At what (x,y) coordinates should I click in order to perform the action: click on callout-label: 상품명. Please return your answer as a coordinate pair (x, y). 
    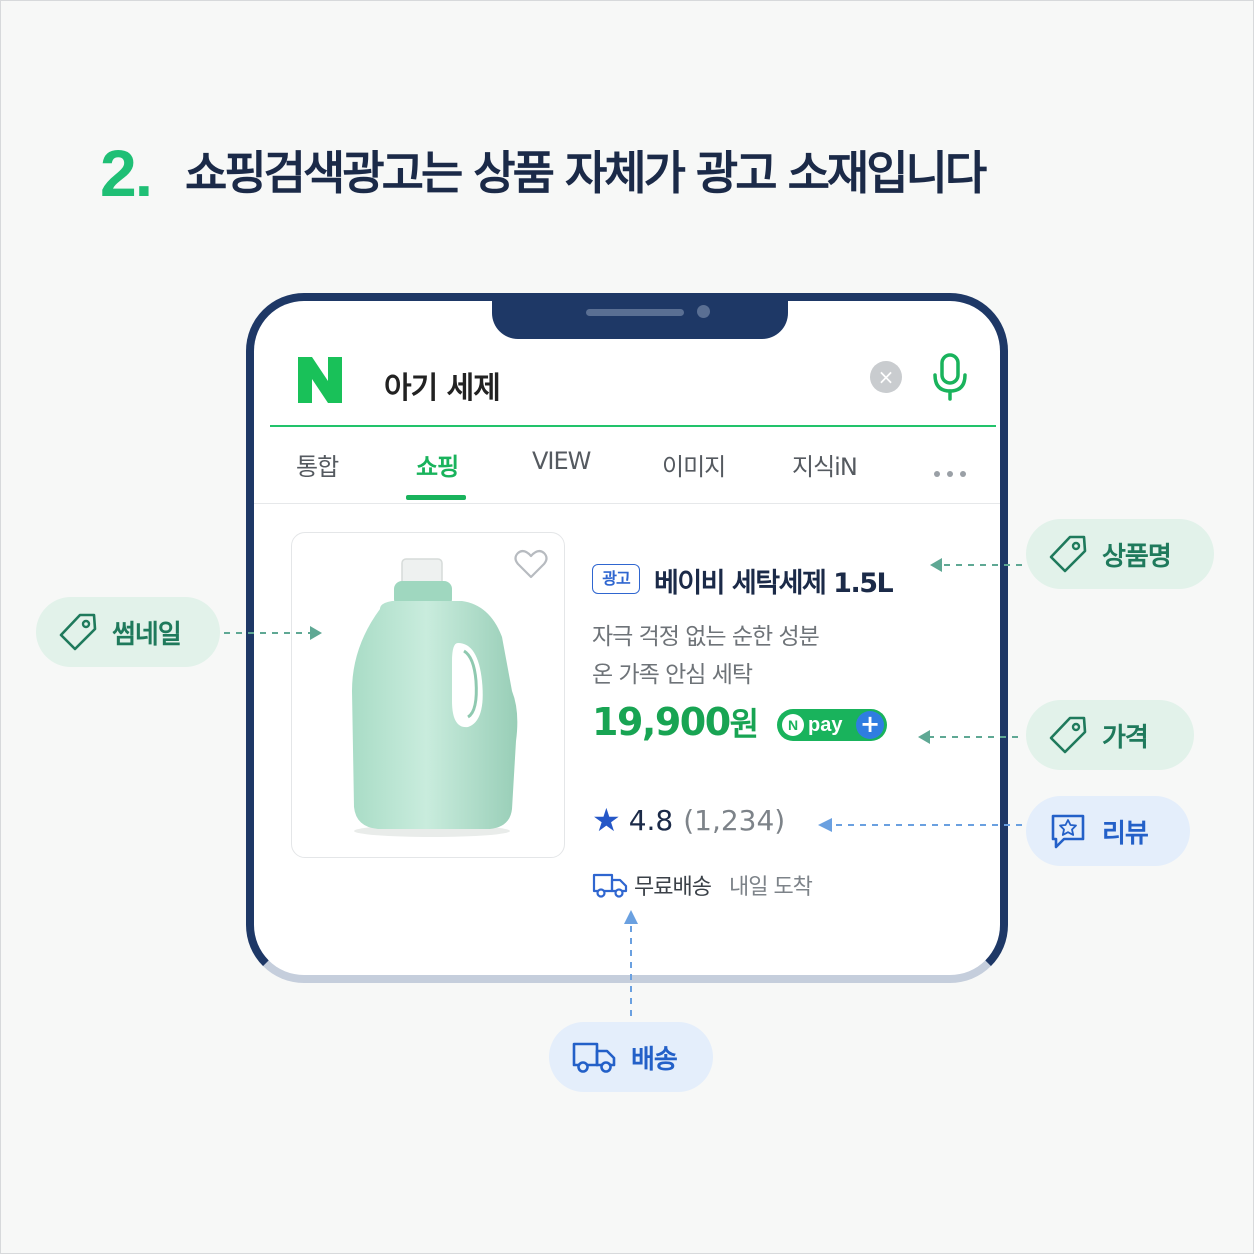
    Looking at the image, I should click on (1137, 556).